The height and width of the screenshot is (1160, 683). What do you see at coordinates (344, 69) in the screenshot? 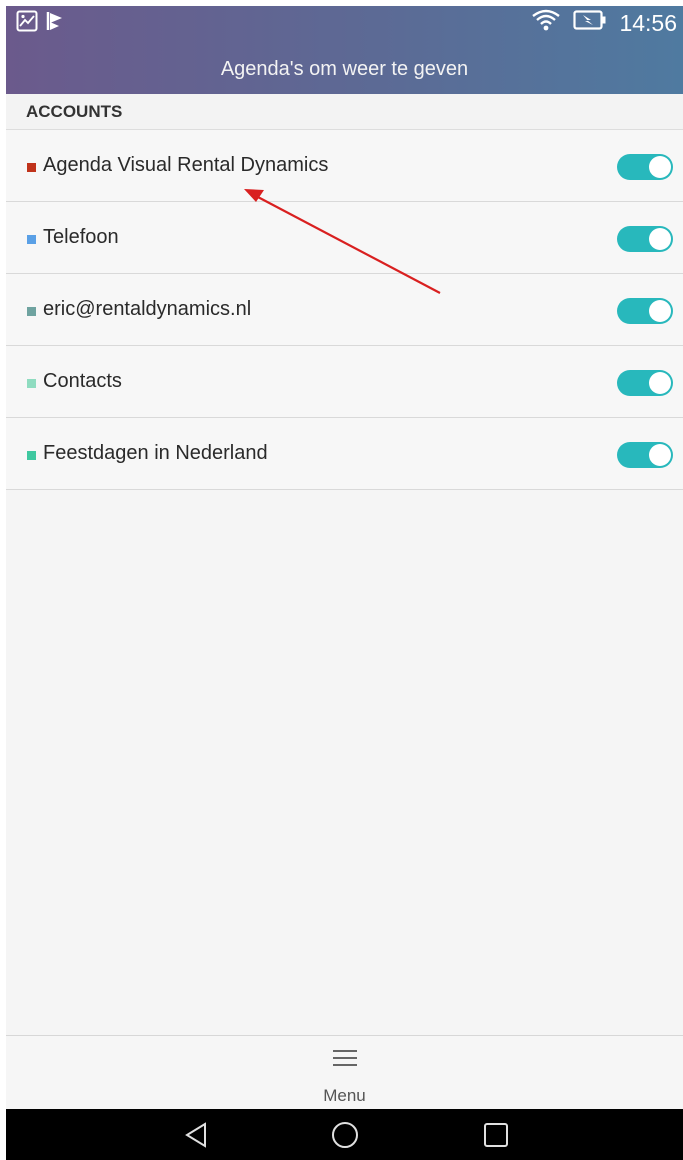
I see `page-title: Agenda's om weer te geven` at bounding box center [344, 69].